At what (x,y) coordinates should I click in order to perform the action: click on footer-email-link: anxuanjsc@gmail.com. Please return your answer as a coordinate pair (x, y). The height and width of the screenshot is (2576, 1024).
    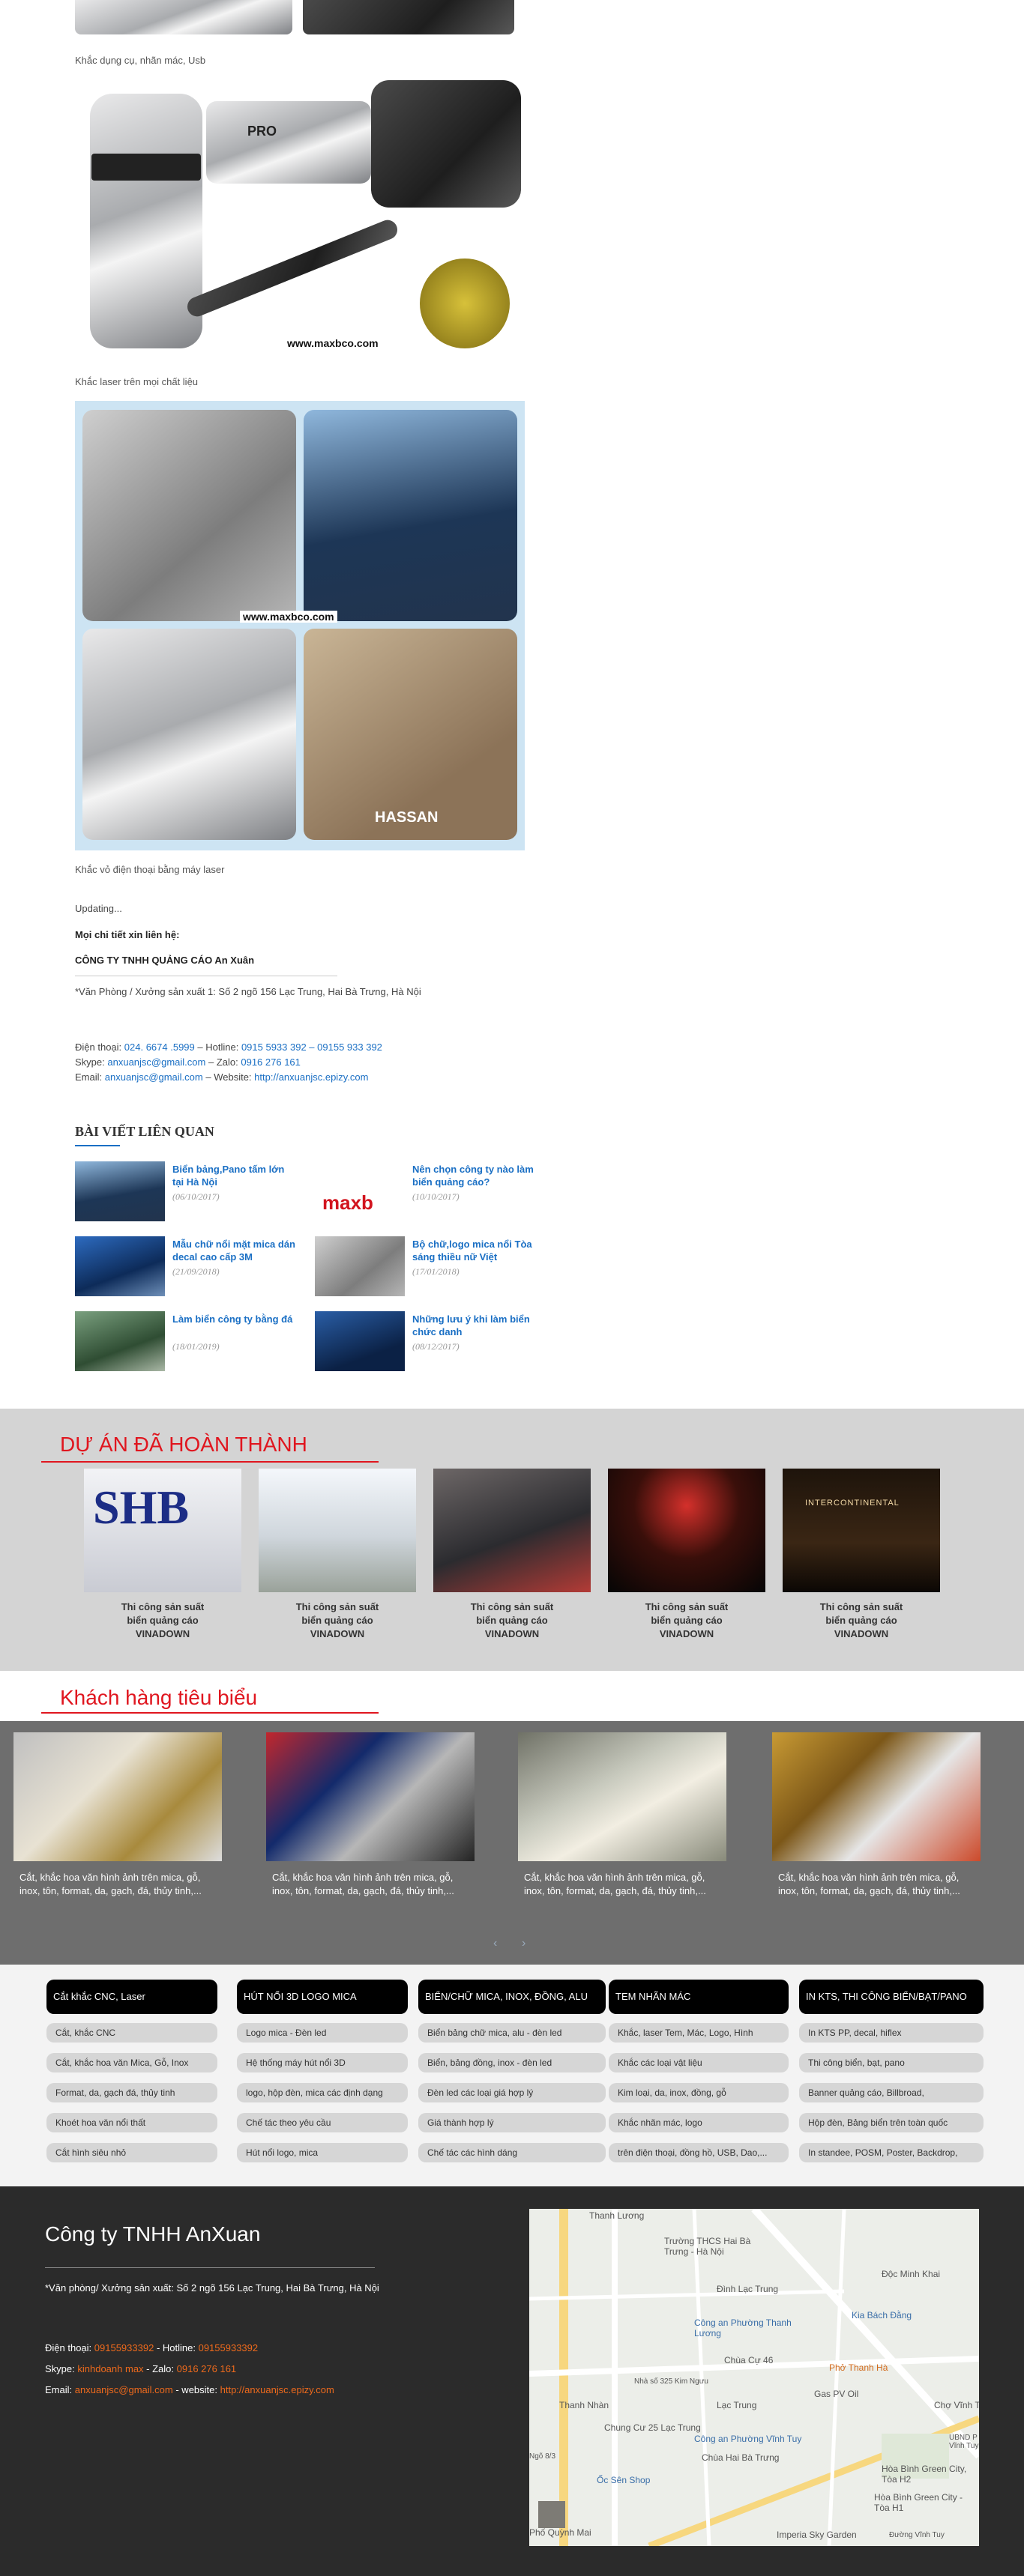
    Looking at the image, I should click on (124, 2389).